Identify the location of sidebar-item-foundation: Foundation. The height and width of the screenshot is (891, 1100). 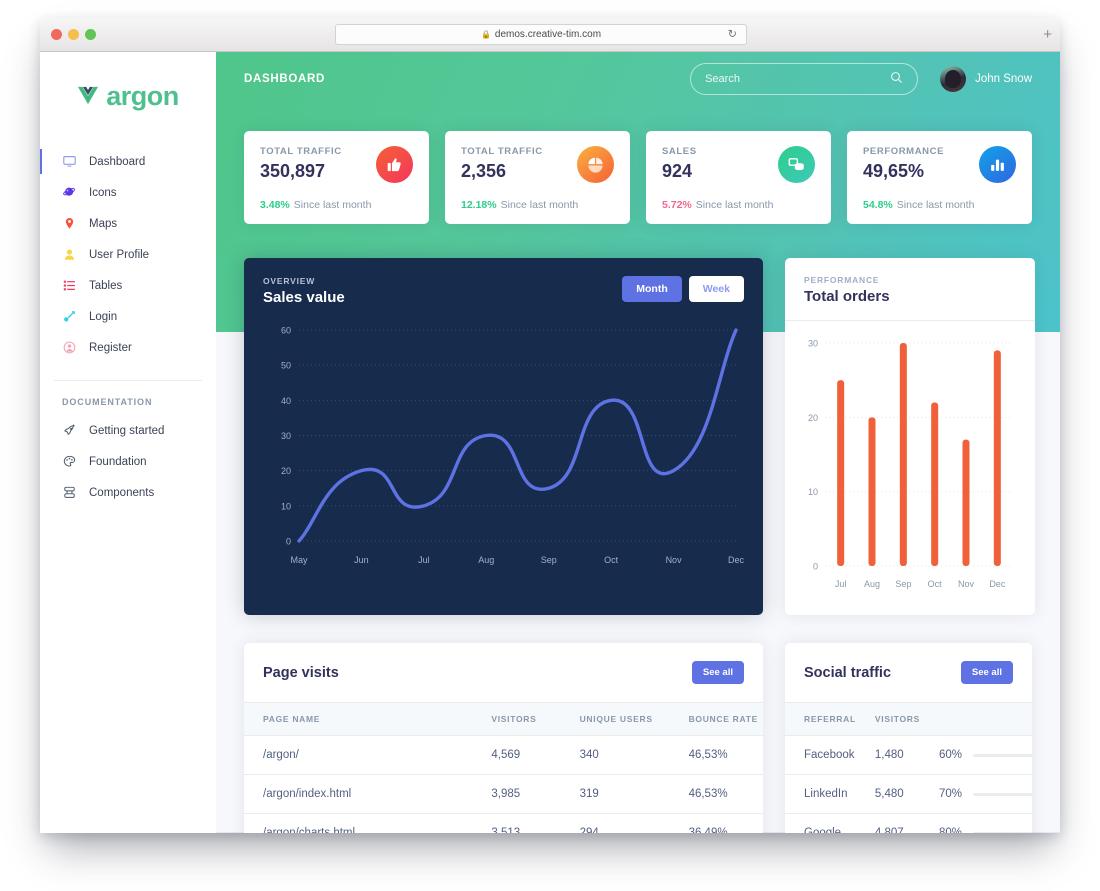
(128, 461).